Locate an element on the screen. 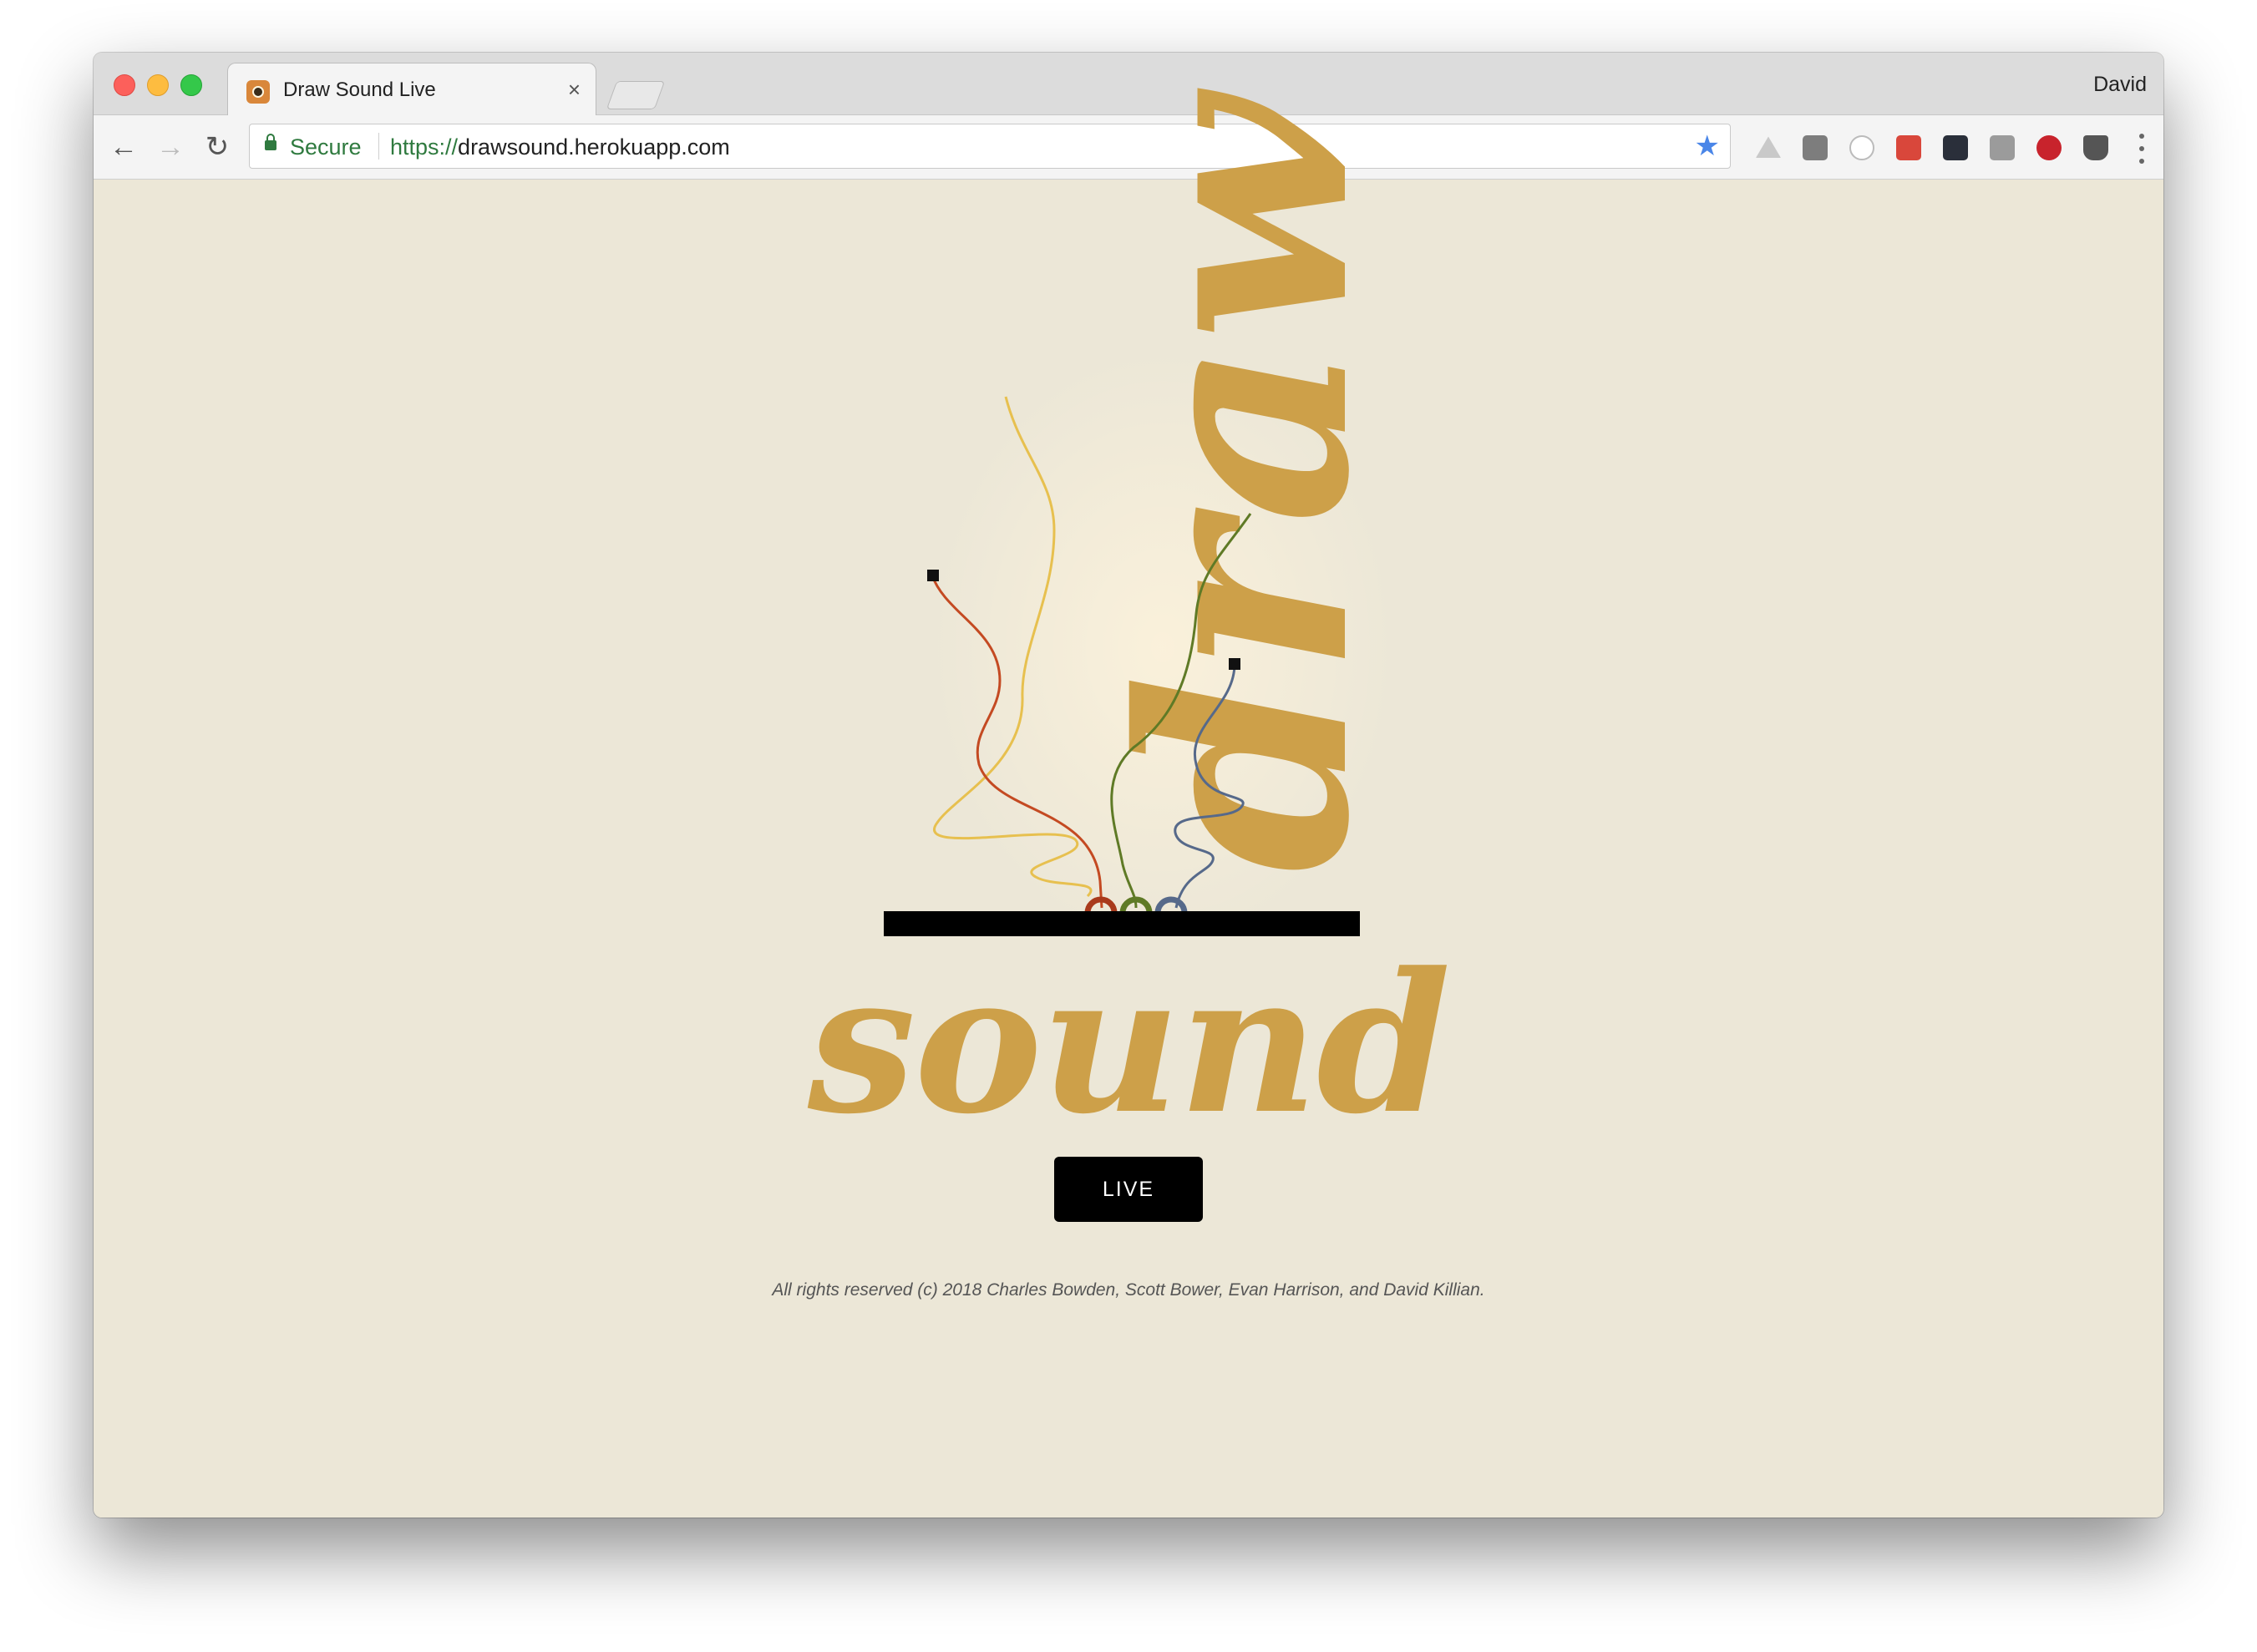 This screenshot has height=1652, width=2257. forward-arrow-icon: → is located at coordinates (170, 147).